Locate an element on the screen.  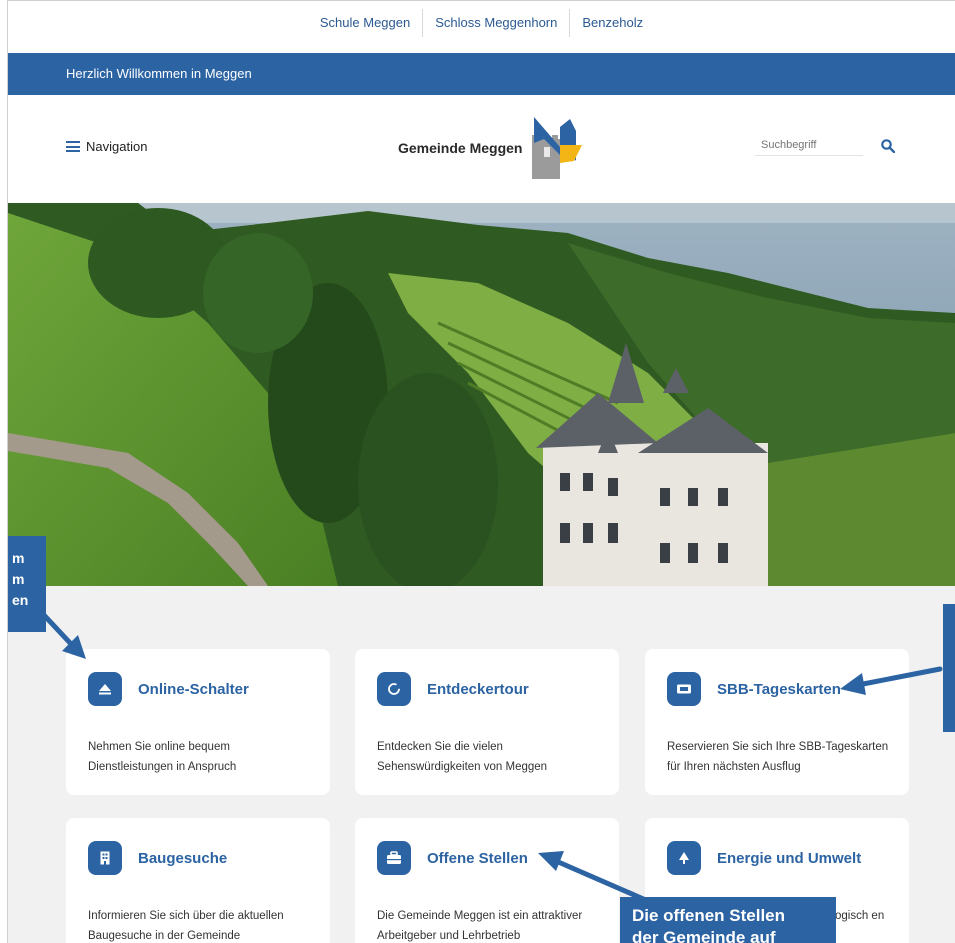
building-icon is located at coordinates (105, 858).